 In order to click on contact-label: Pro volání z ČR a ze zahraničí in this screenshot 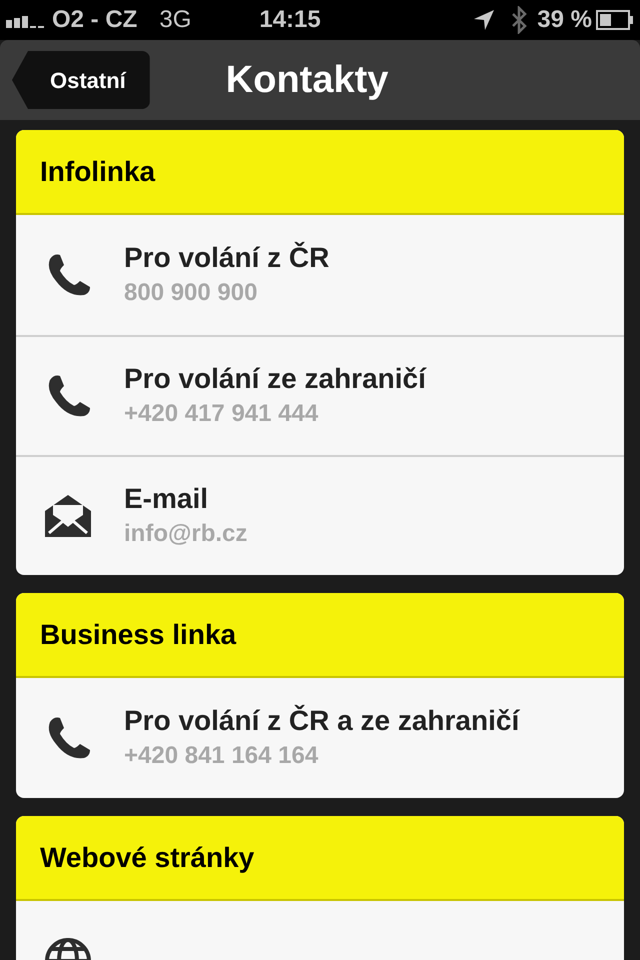, I will do `click(322, 721)`.